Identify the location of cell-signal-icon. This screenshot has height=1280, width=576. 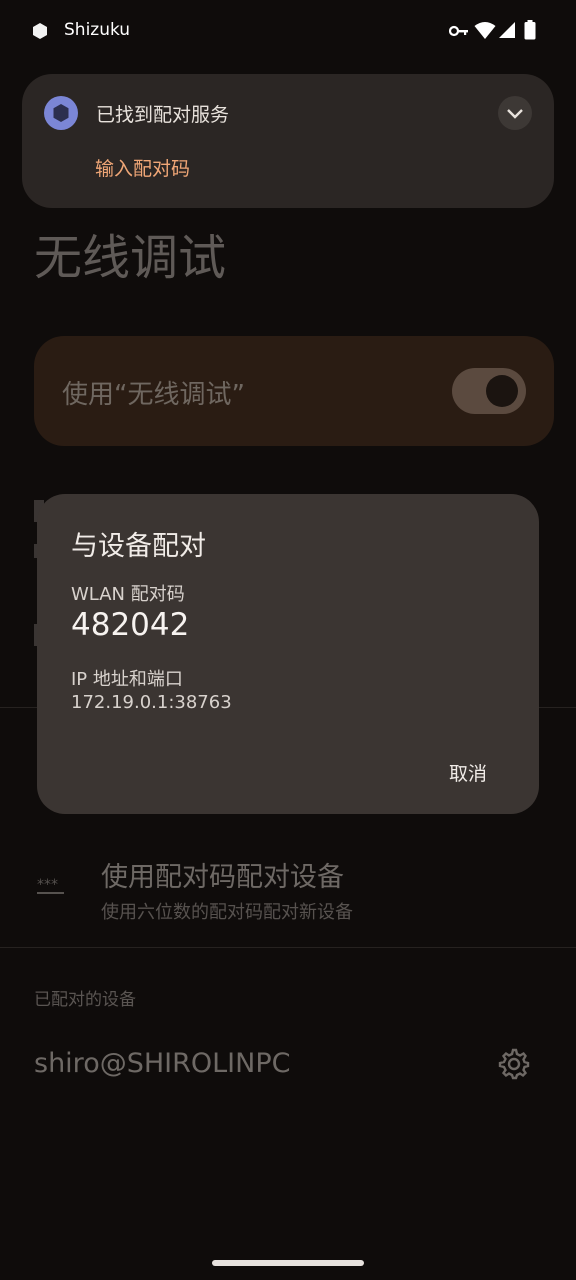
(507, 30).